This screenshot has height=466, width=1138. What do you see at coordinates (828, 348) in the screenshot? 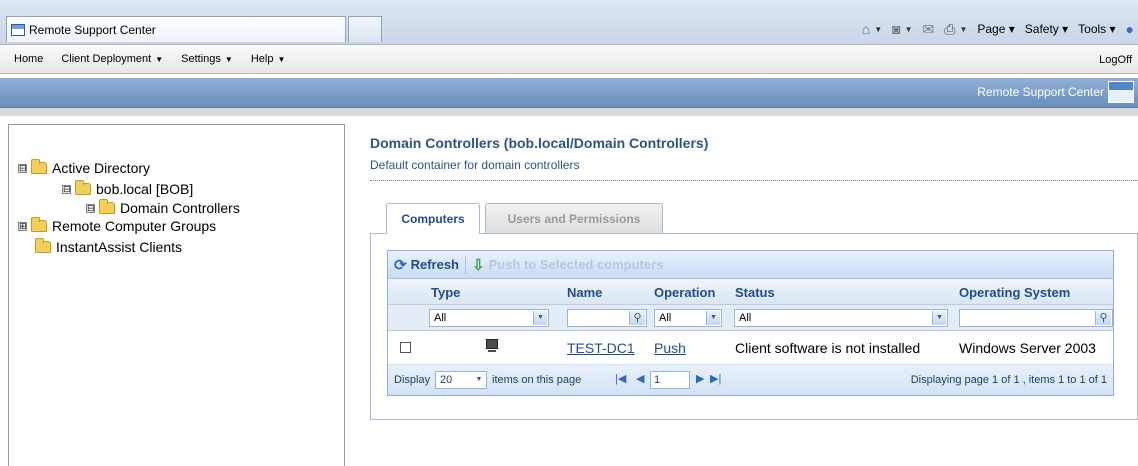
I see `status-cell: Client software is not installed` at bounding box center [828, 348].